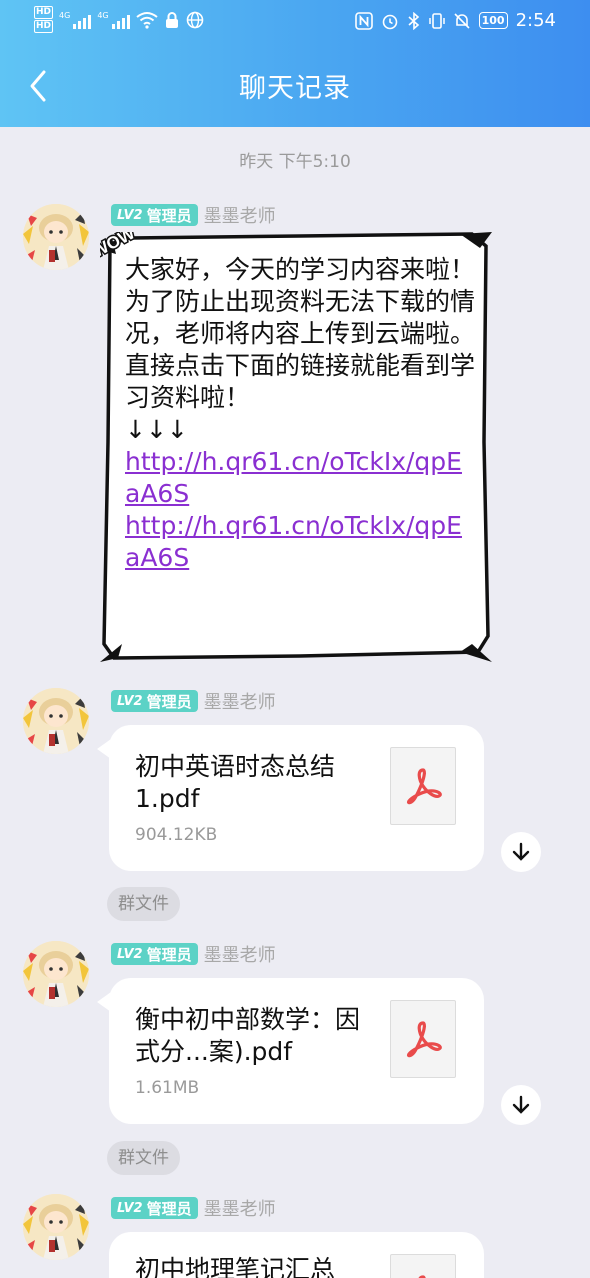 The width and height of the screenshot is (590, 1278). What do you see at coordinates (295, 63) in the screenshot?
I see `top-bar: HD HD 4G 4G 100 2:54 聊天记录` at bounding box center [295, 63].